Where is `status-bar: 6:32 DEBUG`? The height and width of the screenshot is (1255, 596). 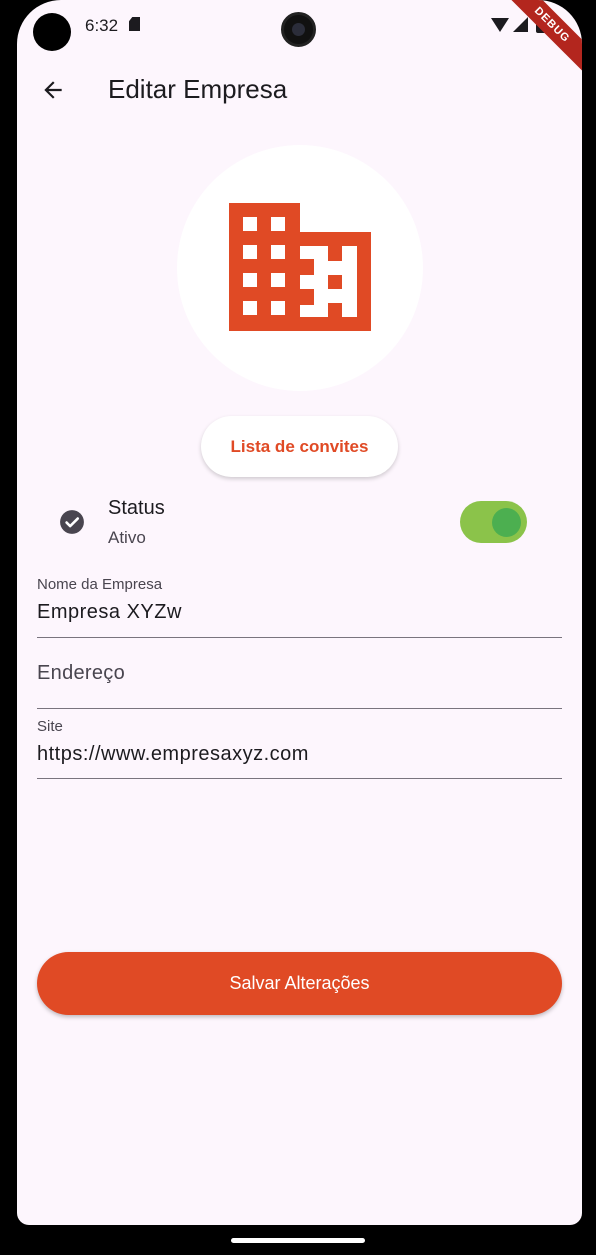
status-bar: 6:32 DEBUG is located at coordinates (299, 38).